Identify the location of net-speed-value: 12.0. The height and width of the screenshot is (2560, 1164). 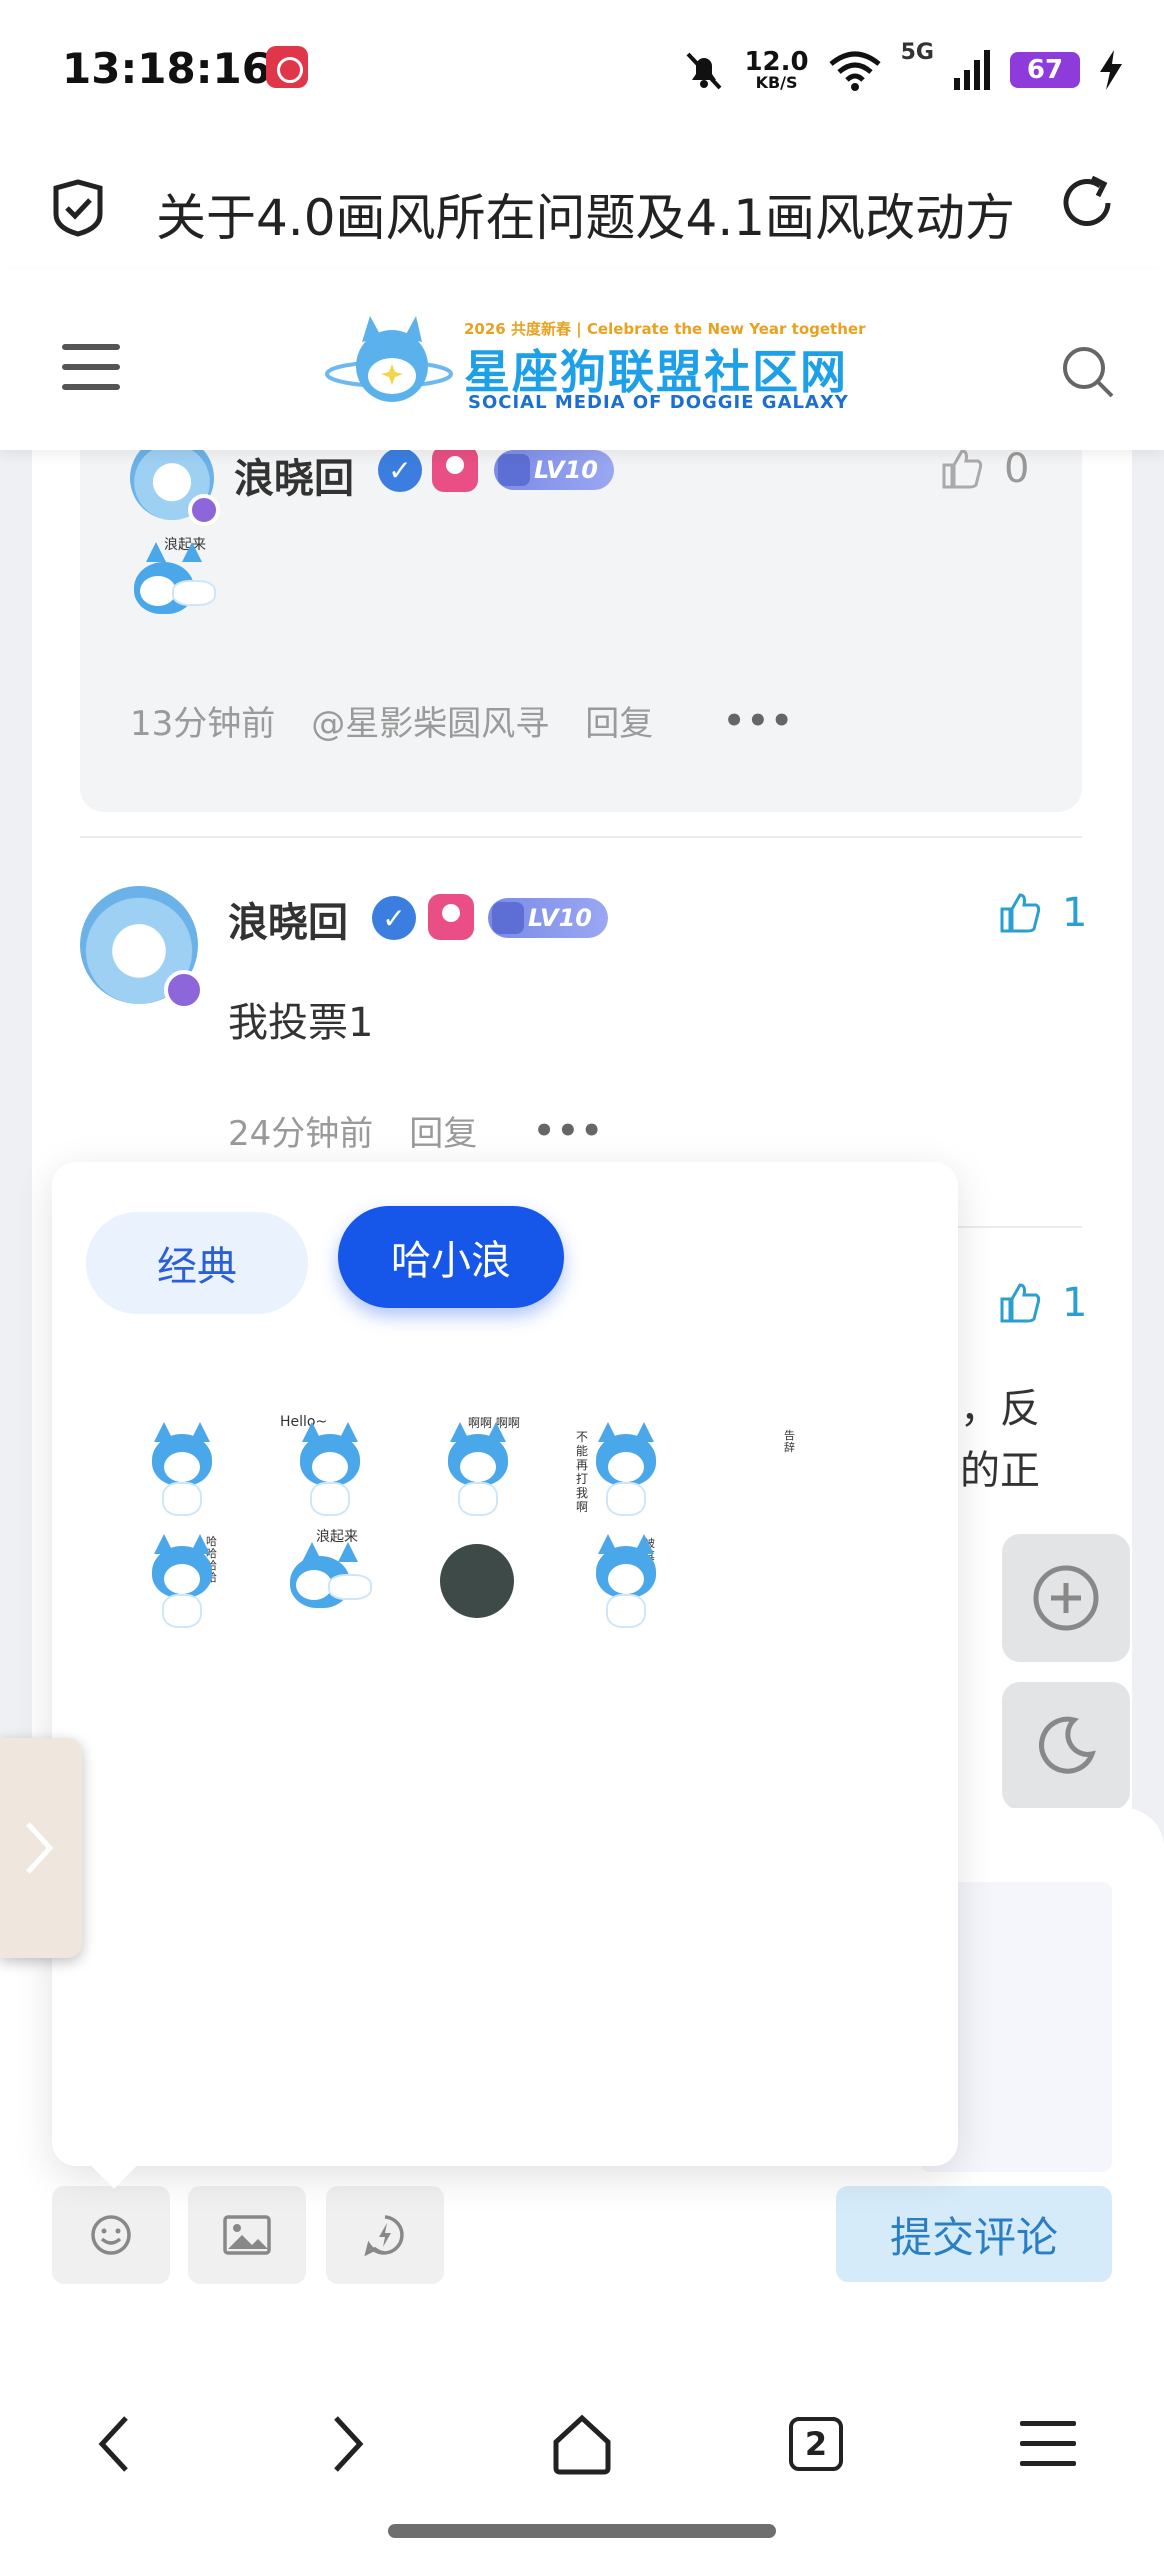
(776, 62).